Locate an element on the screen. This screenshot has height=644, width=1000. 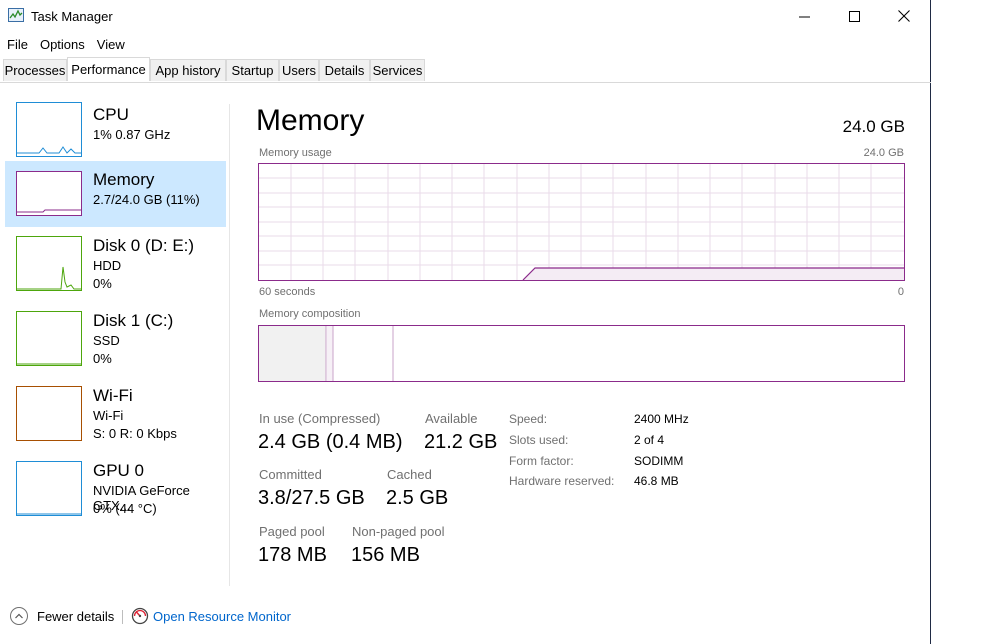
tab-details: Details is located at coordinates (344, 70).